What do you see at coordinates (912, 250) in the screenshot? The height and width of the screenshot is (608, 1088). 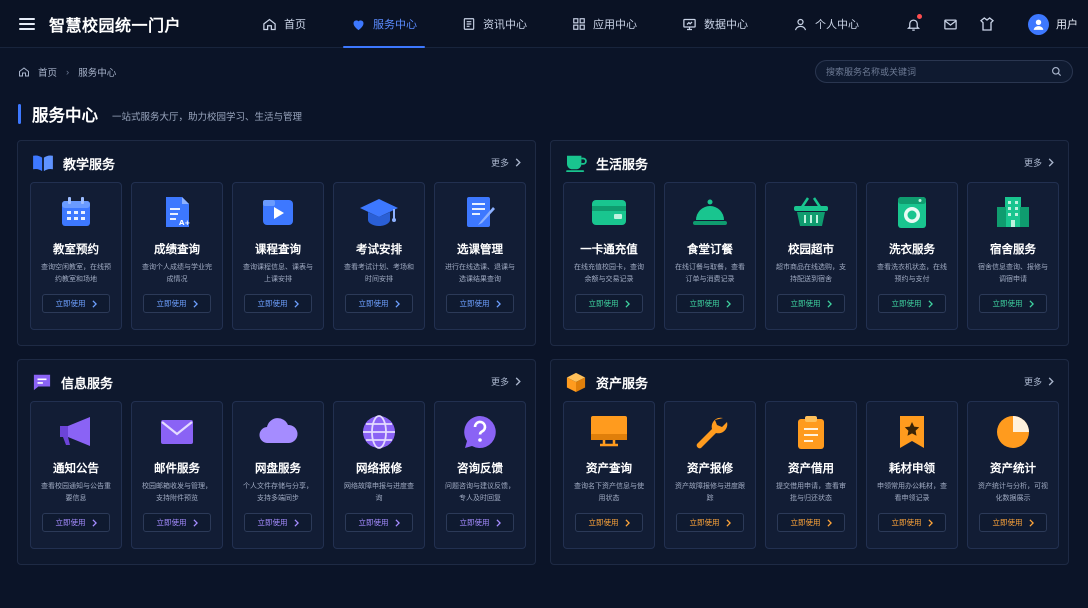 I see `card-title: 洗衣服务` at bounding box center [912, 250].